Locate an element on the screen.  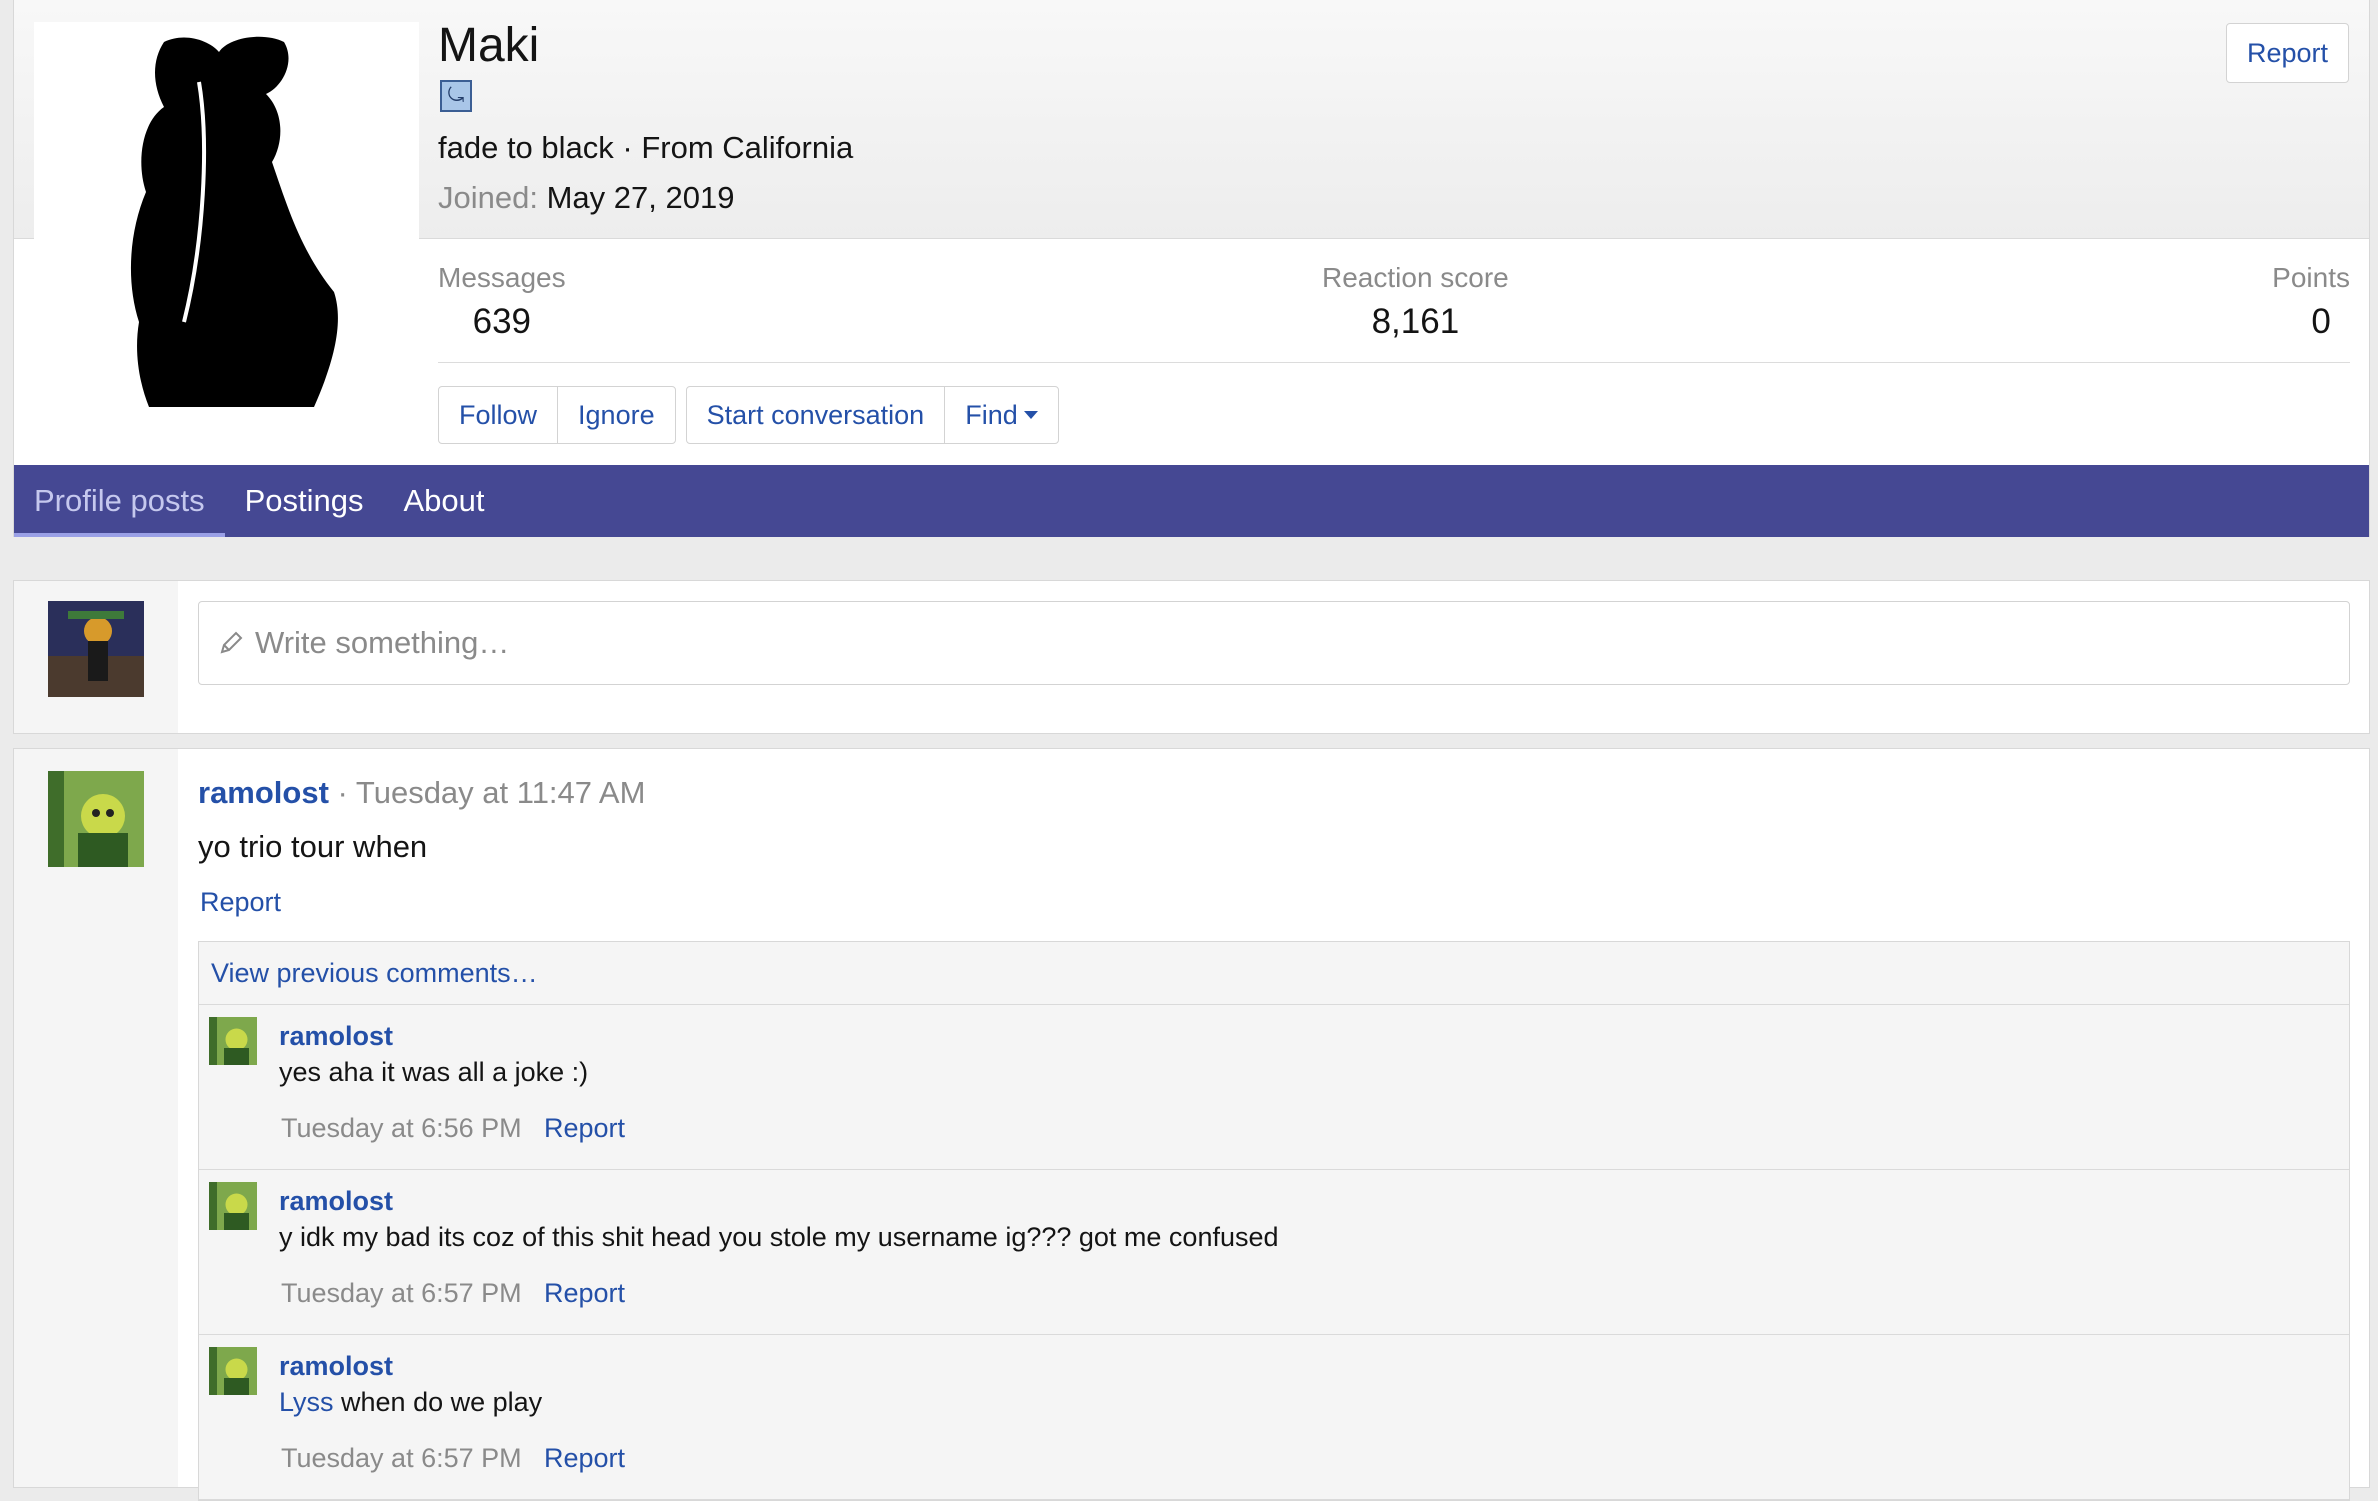
write-avatar-column is located at coordinates (96, 657).